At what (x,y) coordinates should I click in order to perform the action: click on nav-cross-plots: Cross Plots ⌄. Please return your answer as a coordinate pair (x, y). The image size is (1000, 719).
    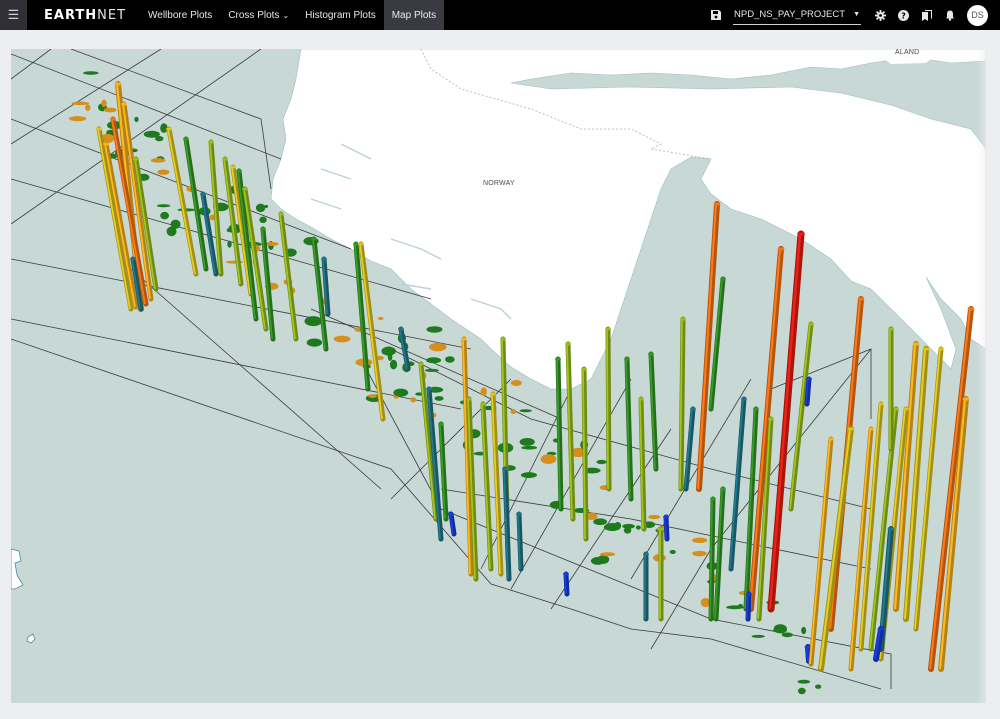
    Looking at the image, I should click on (258, 15).